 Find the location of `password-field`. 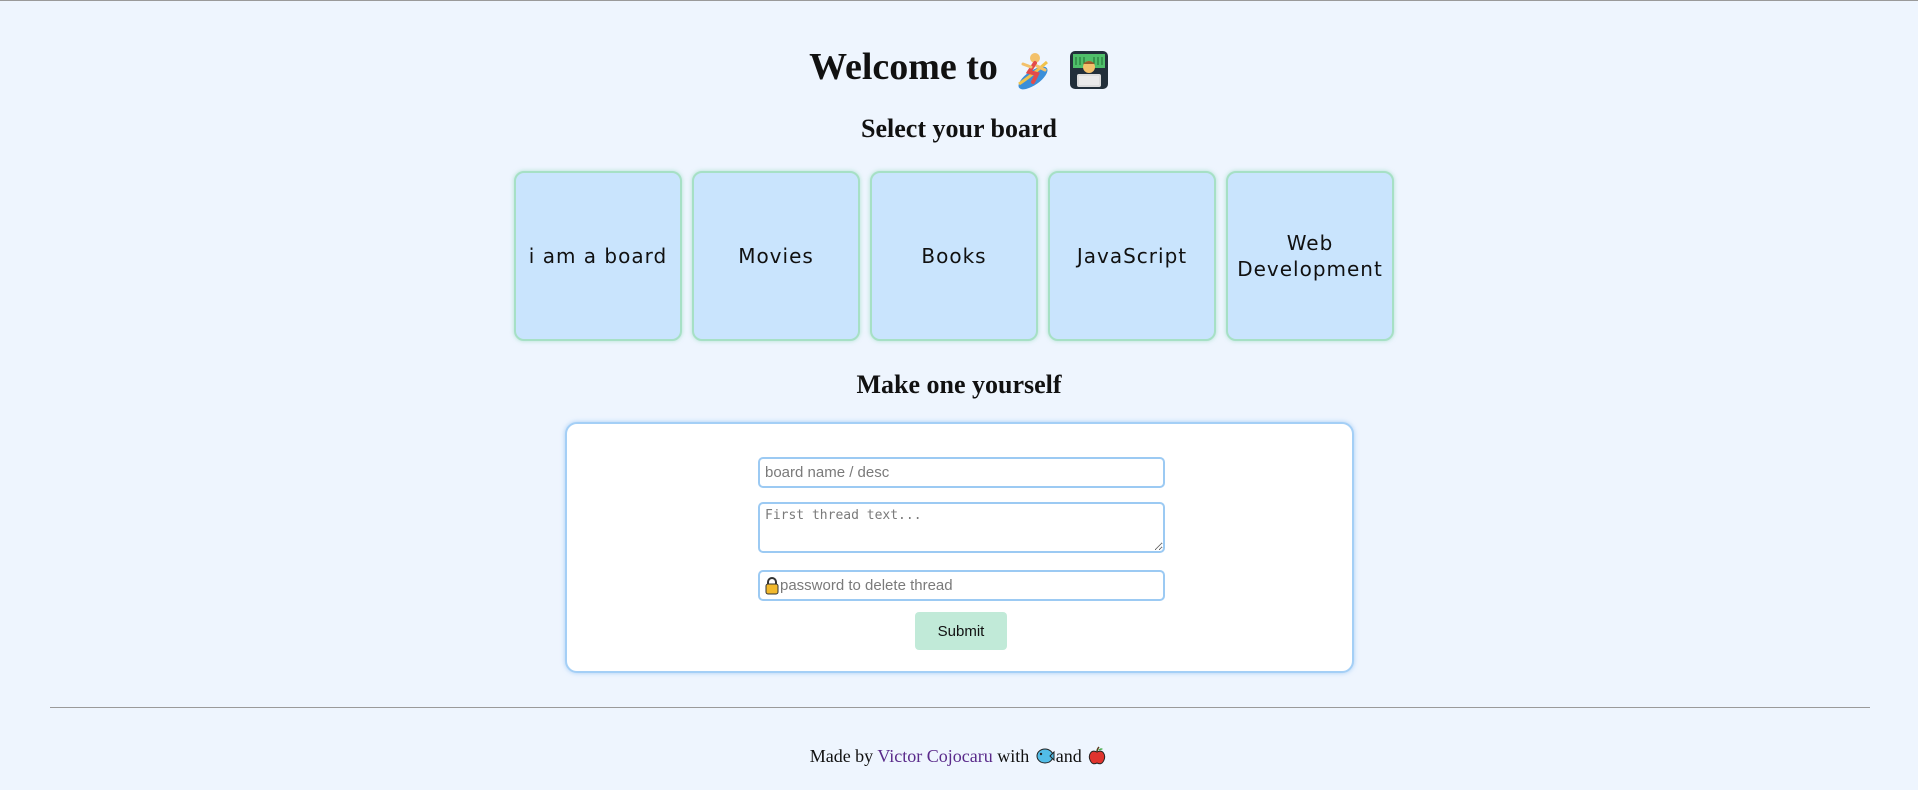

password-field is located at coordinates (961, 585).